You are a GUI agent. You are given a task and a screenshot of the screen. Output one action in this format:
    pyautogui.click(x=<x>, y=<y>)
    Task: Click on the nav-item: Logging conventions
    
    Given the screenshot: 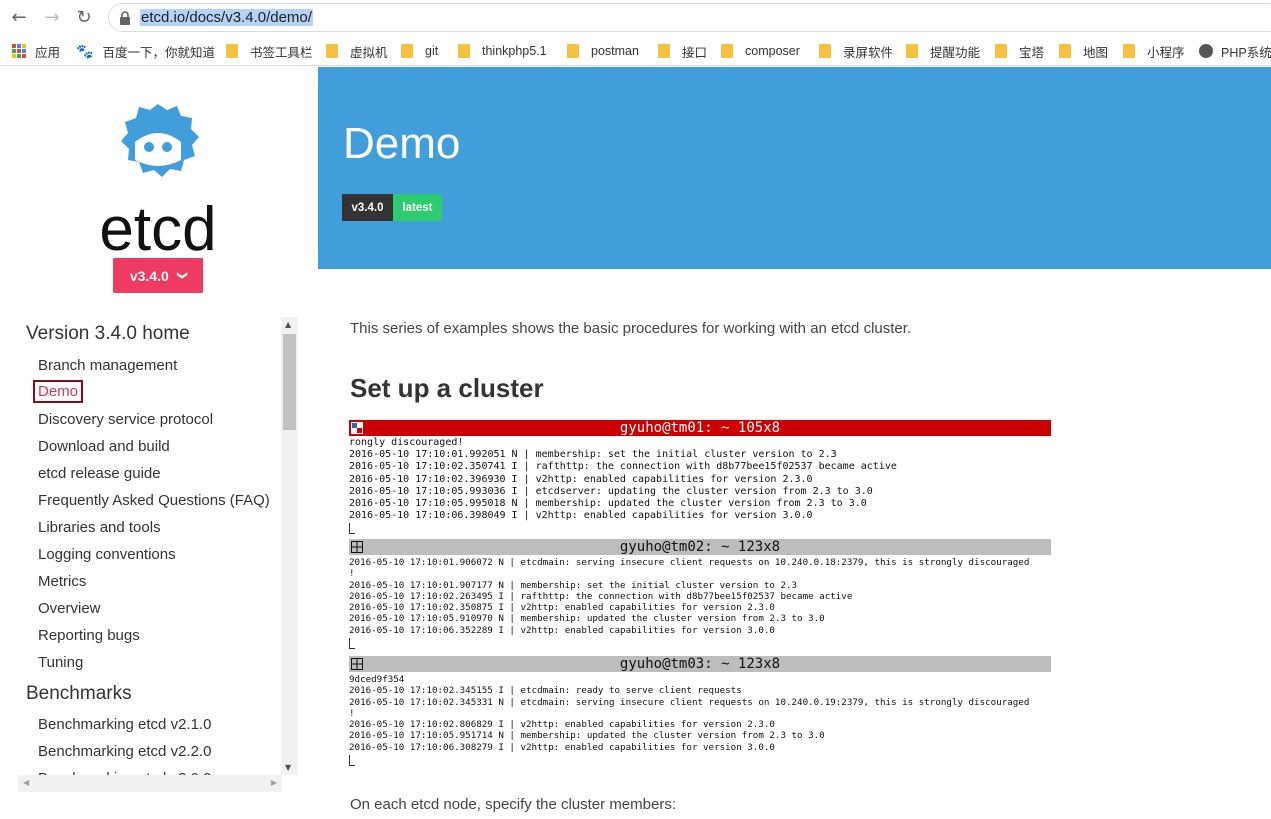 What is the action you would take?
    pyautogui.click(x=107, y=554)
    